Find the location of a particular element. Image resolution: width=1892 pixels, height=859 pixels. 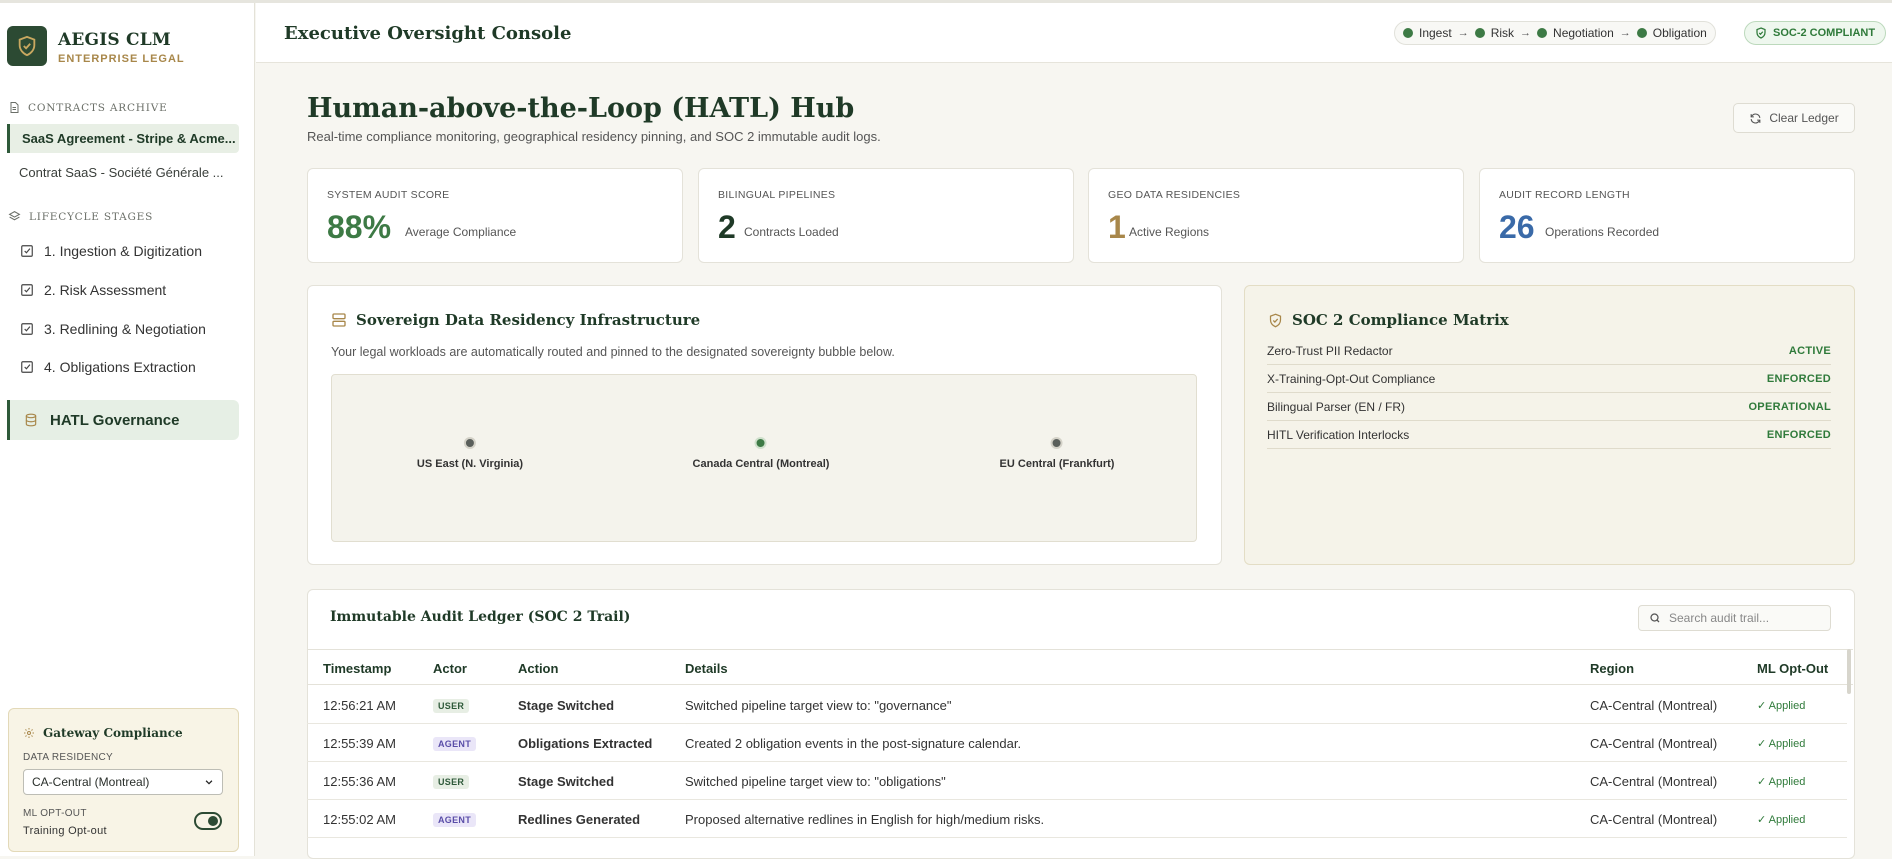

stage-redlining: 3. Redlining & Negotiation is located at coordinates (113, 329).